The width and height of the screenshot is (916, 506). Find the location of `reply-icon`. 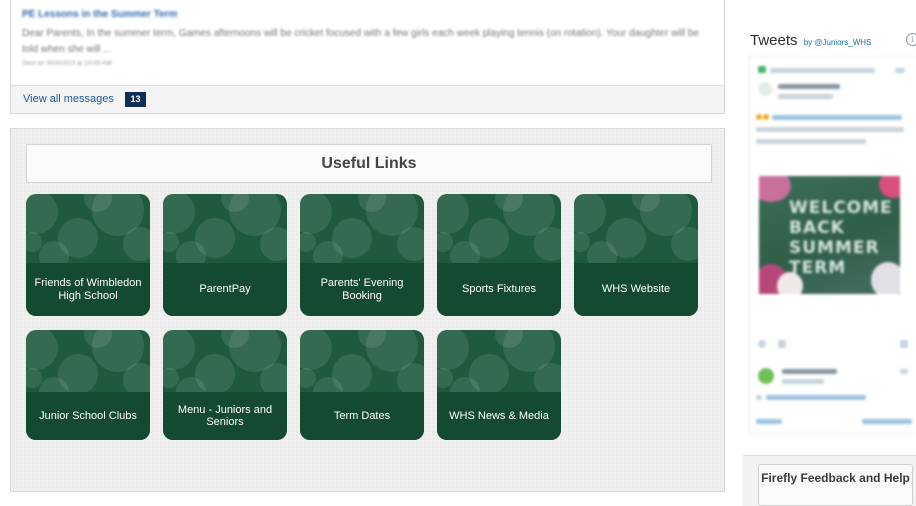

reply-icon is located at coordinates (762, 344).